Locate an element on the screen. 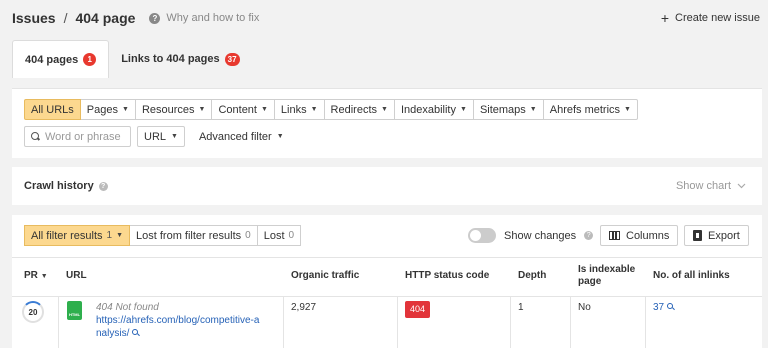  tab-links-to-404-pages: Links to 404 pages 37 is located at coordinates (180, 59).